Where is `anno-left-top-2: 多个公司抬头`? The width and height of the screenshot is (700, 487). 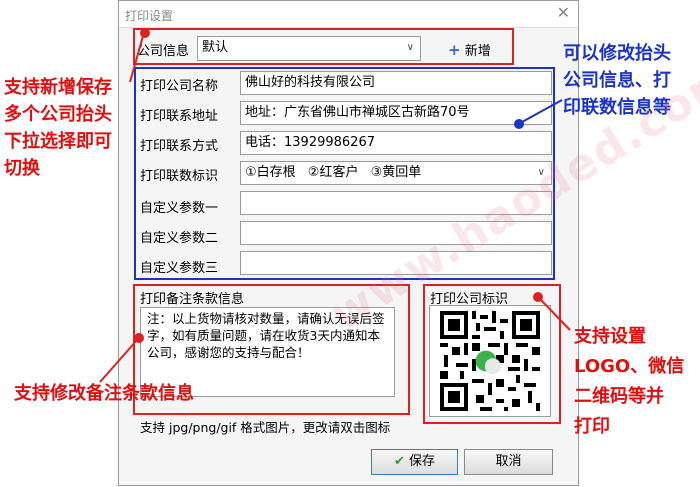
anno-left-top-2: 多个公司抬头 is located at coordinates (58, 114).